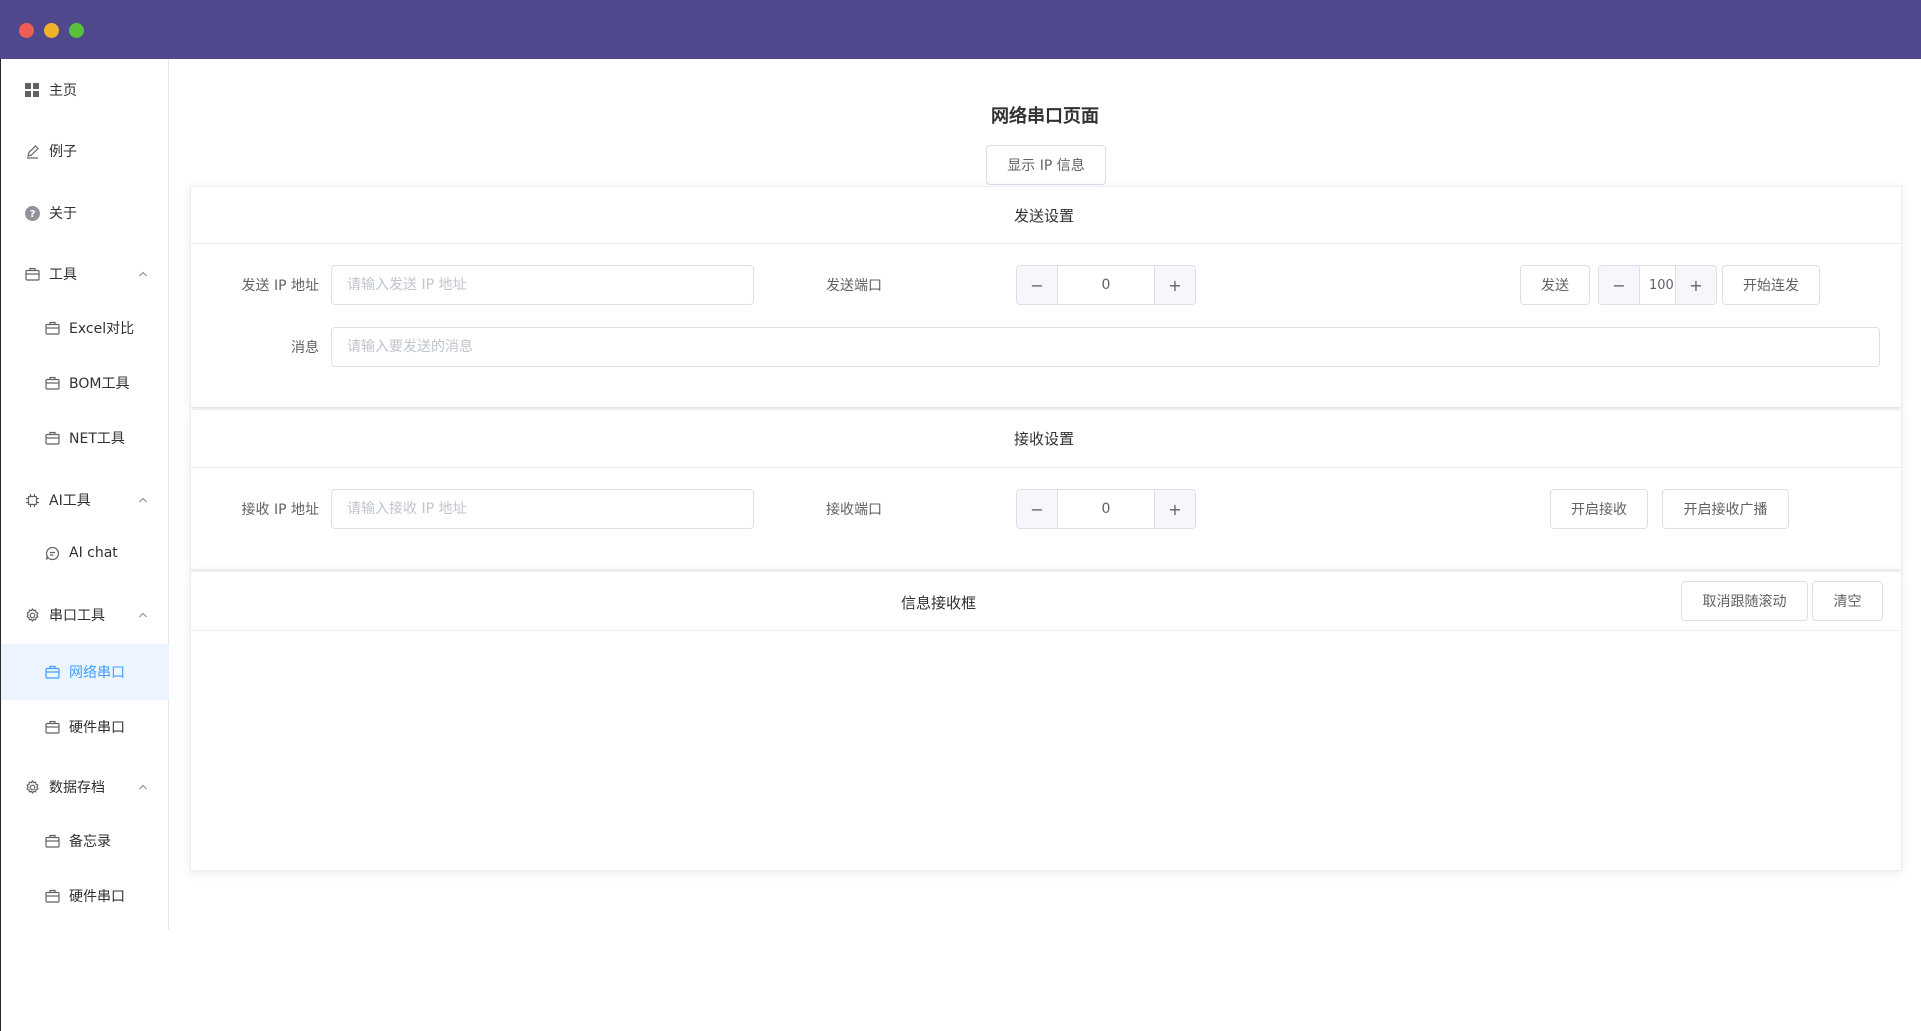 This screenshot has height=1031, width=1921. I want to click on sidebar-submenu-data-archive: 数据存档, so click(85, 787).